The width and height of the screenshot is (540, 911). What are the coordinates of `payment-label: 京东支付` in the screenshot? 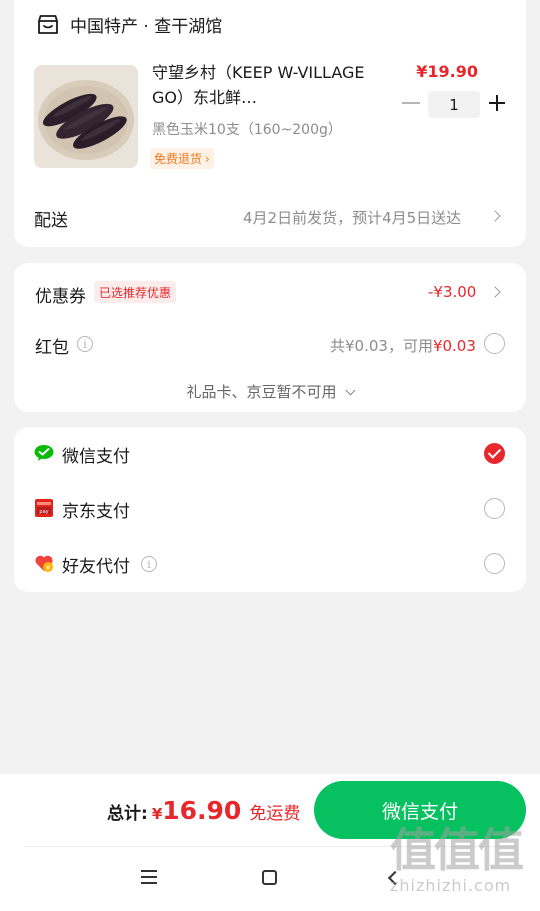 It's located at (96, 512).